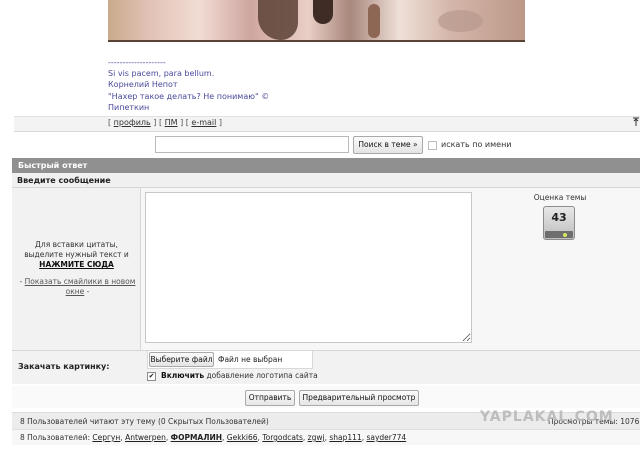 The width and height of the screenshot is (640, 450). What do you see at coordinates (196, 437) in the screenshot?
I see `user-link: ФОРМАЛИН` at bounding box center [196, 437].